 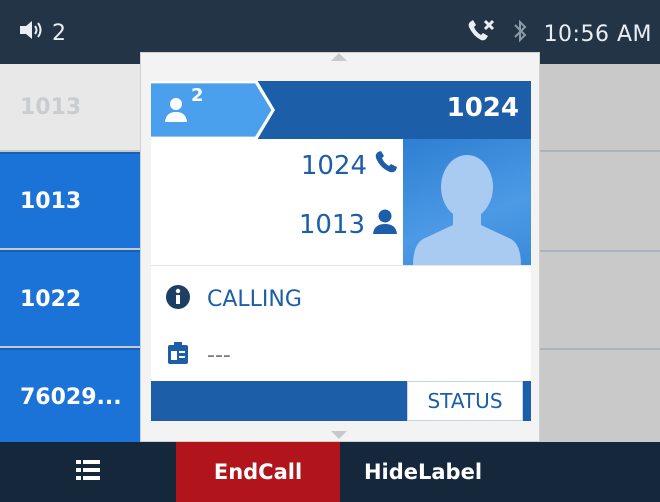 I want to click on scroll-down-icon, so click(x=339, y=435).